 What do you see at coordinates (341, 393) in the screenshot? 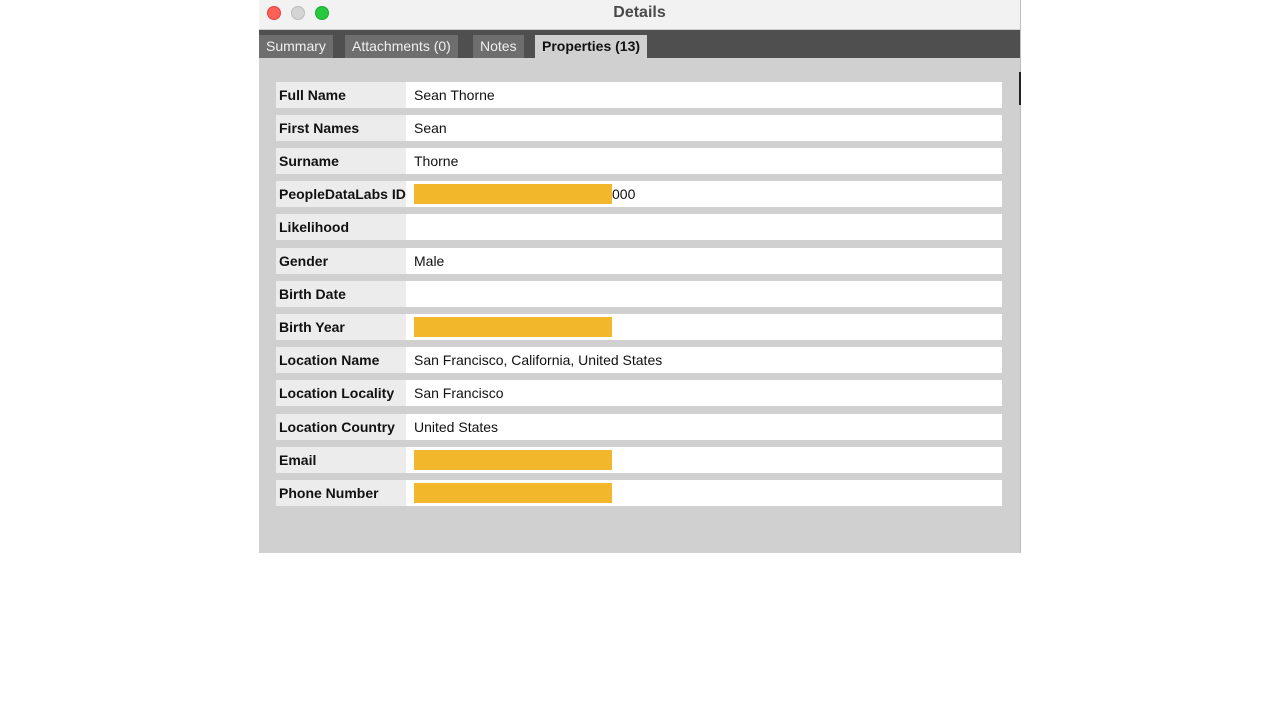
I see `property-key: Location Locality` at bounding box center [341, 393].